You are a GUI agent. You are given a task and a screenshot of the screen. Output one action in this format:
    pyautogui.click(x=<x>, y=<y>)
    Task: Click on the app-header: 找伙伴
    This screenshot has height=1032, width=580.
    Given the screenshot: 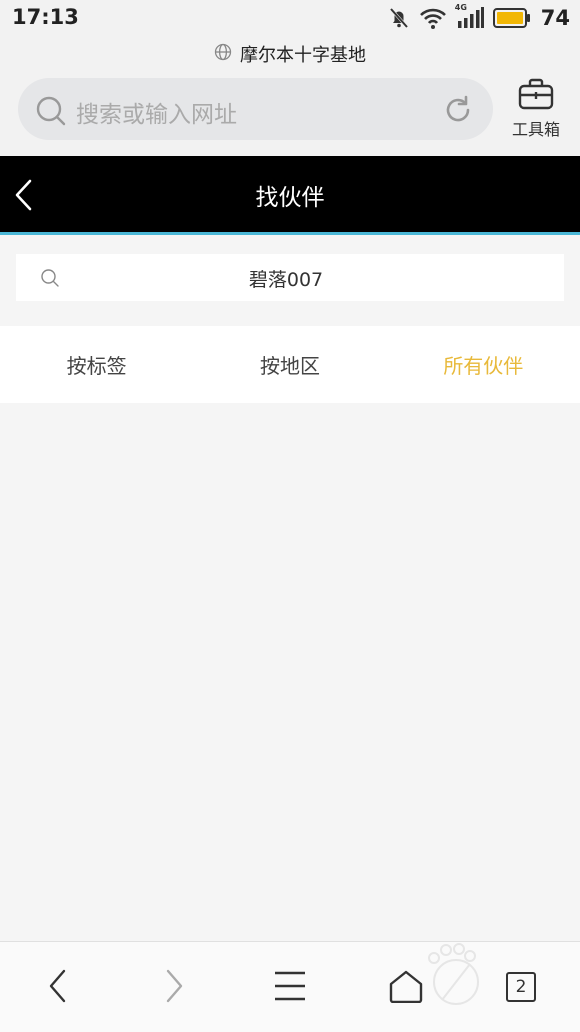 What is the action you would take?
    pyautogui.click(x=290, y=195)
    